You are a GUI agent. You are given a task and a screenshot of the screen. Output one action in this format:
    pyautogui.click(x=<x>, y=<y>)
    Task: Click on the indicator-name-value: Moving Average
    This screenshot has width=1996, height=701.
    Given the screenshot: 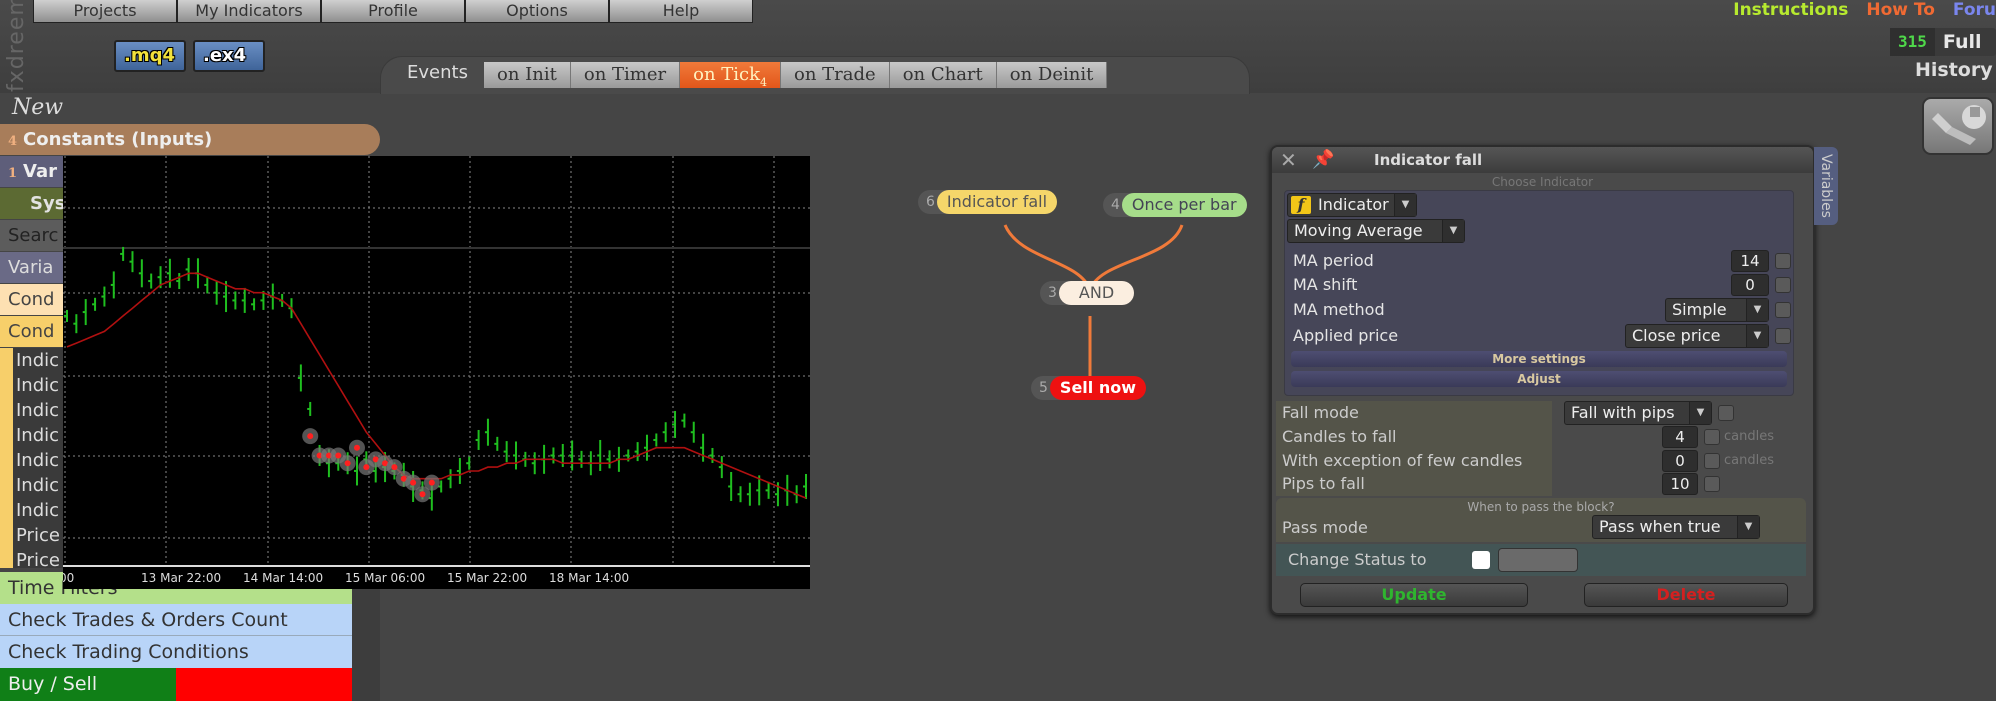 What is the action you would take?
    pyautogui.click(x=1358, y=230)
    